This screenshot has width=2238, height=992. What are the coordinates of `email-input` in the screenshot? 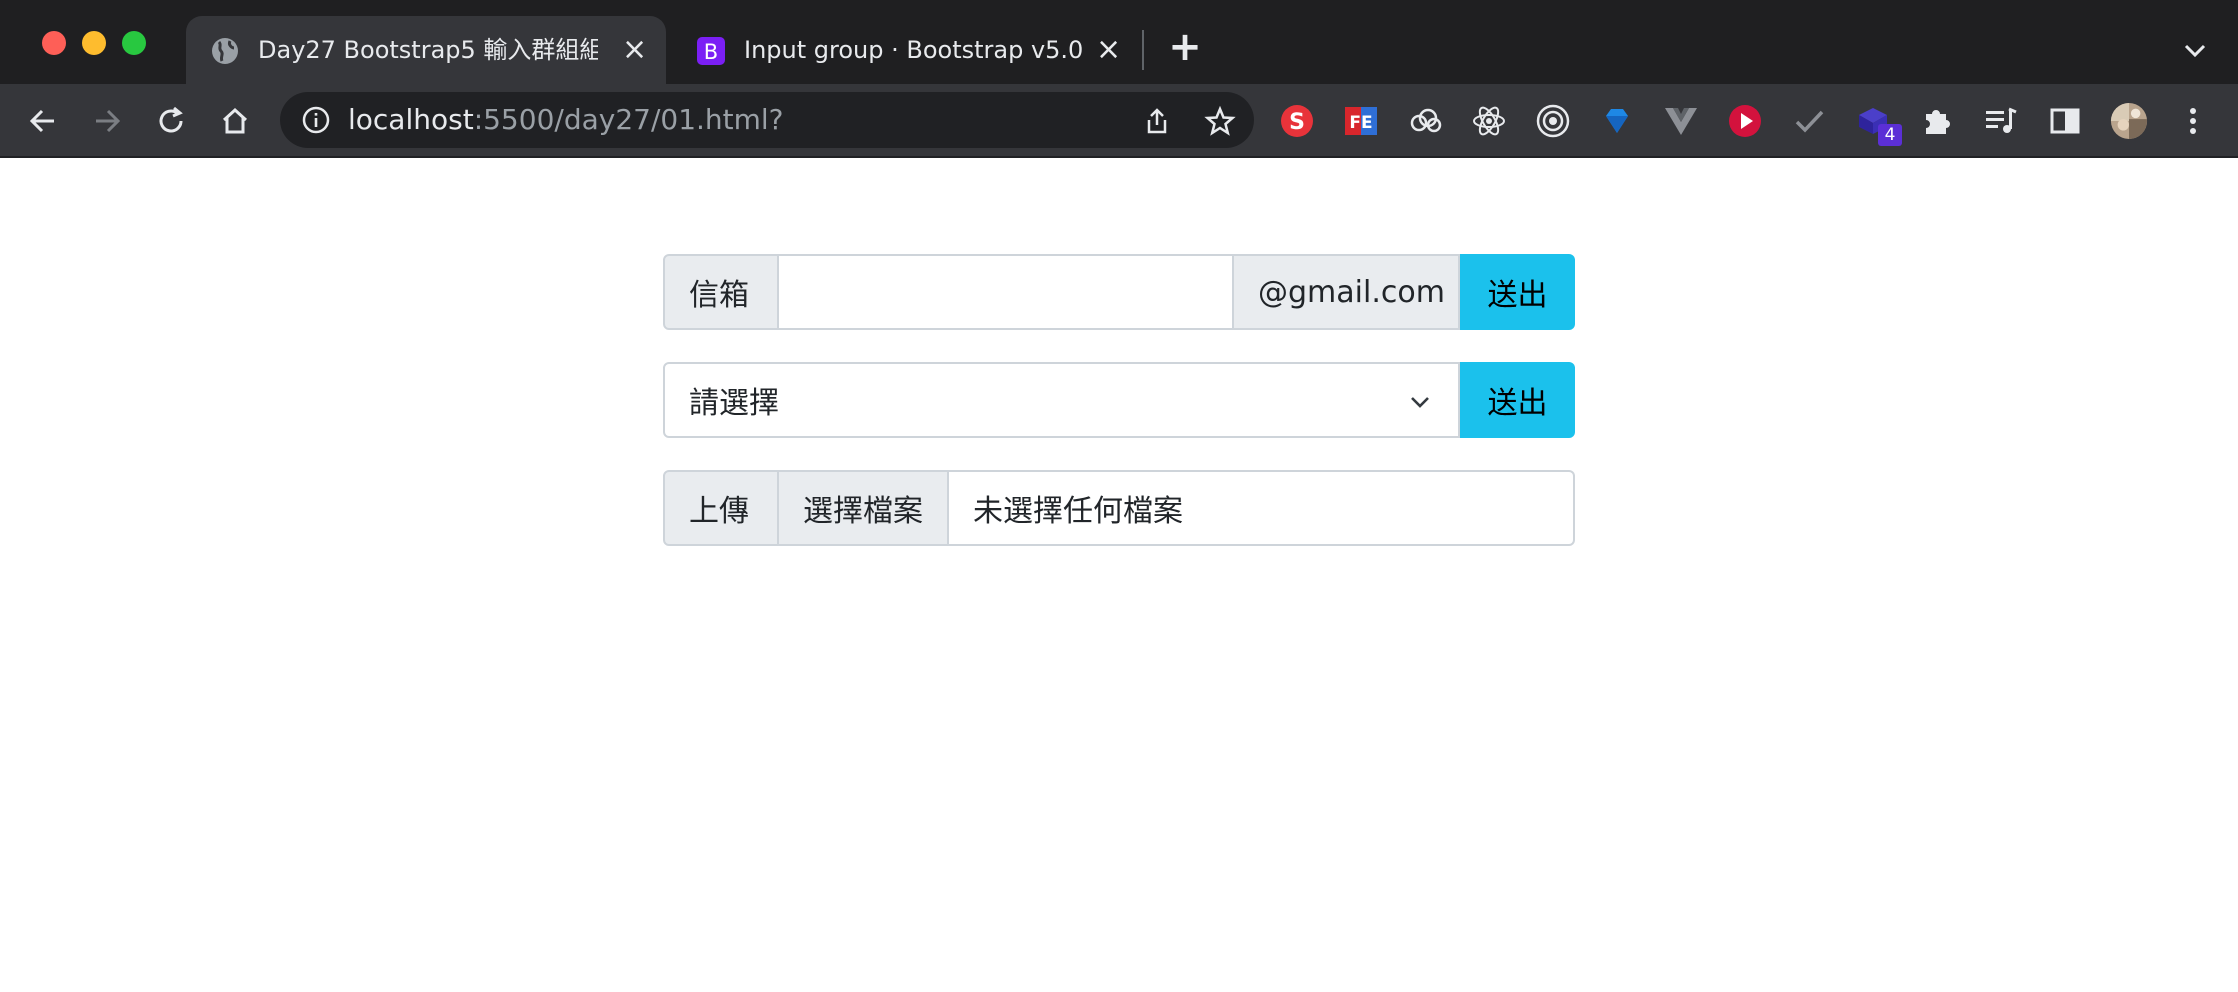 It's located at (1005, 292).